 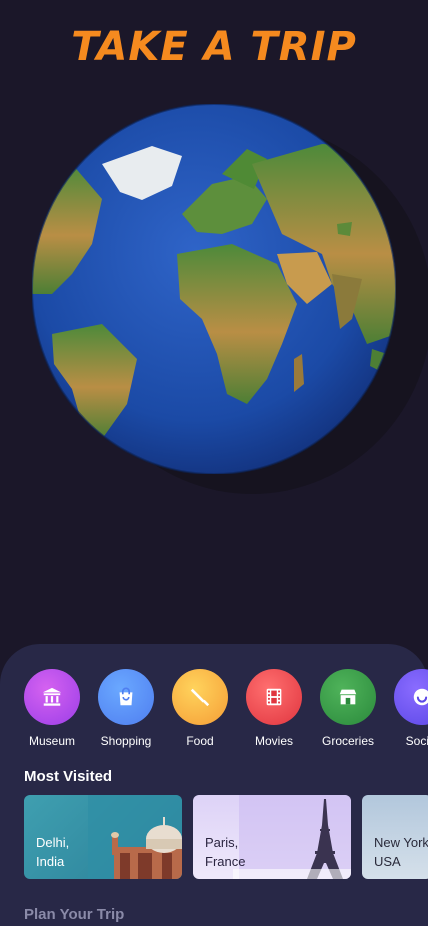 I want to click on category-label: Food, so click(x=200, y=741).